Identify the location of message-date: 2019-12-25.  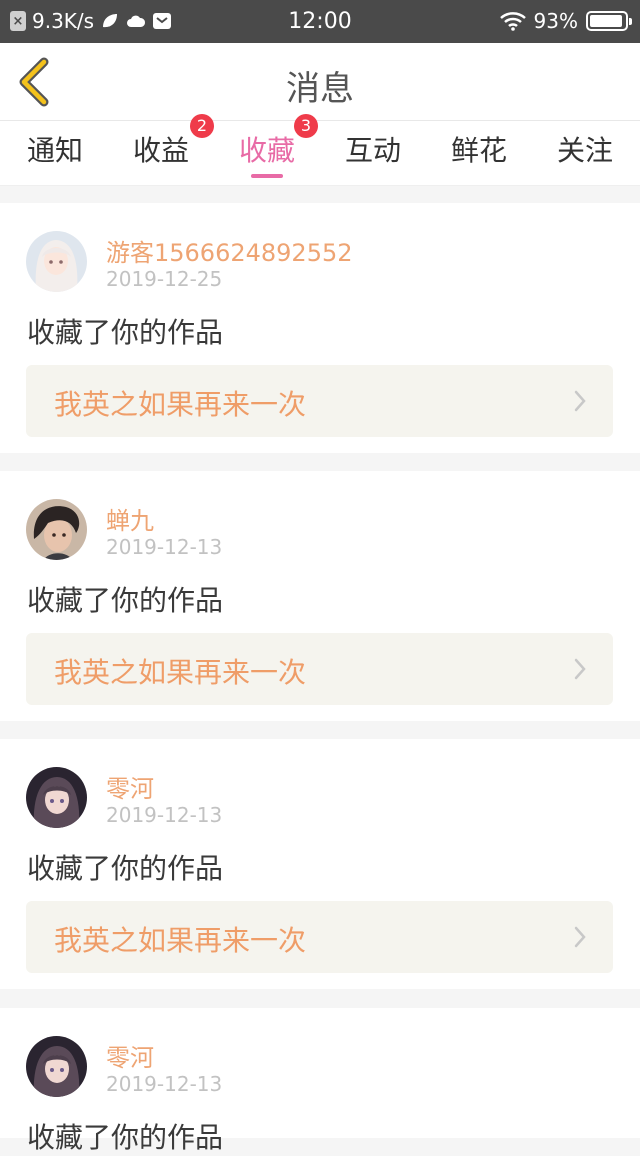
(164, 279).